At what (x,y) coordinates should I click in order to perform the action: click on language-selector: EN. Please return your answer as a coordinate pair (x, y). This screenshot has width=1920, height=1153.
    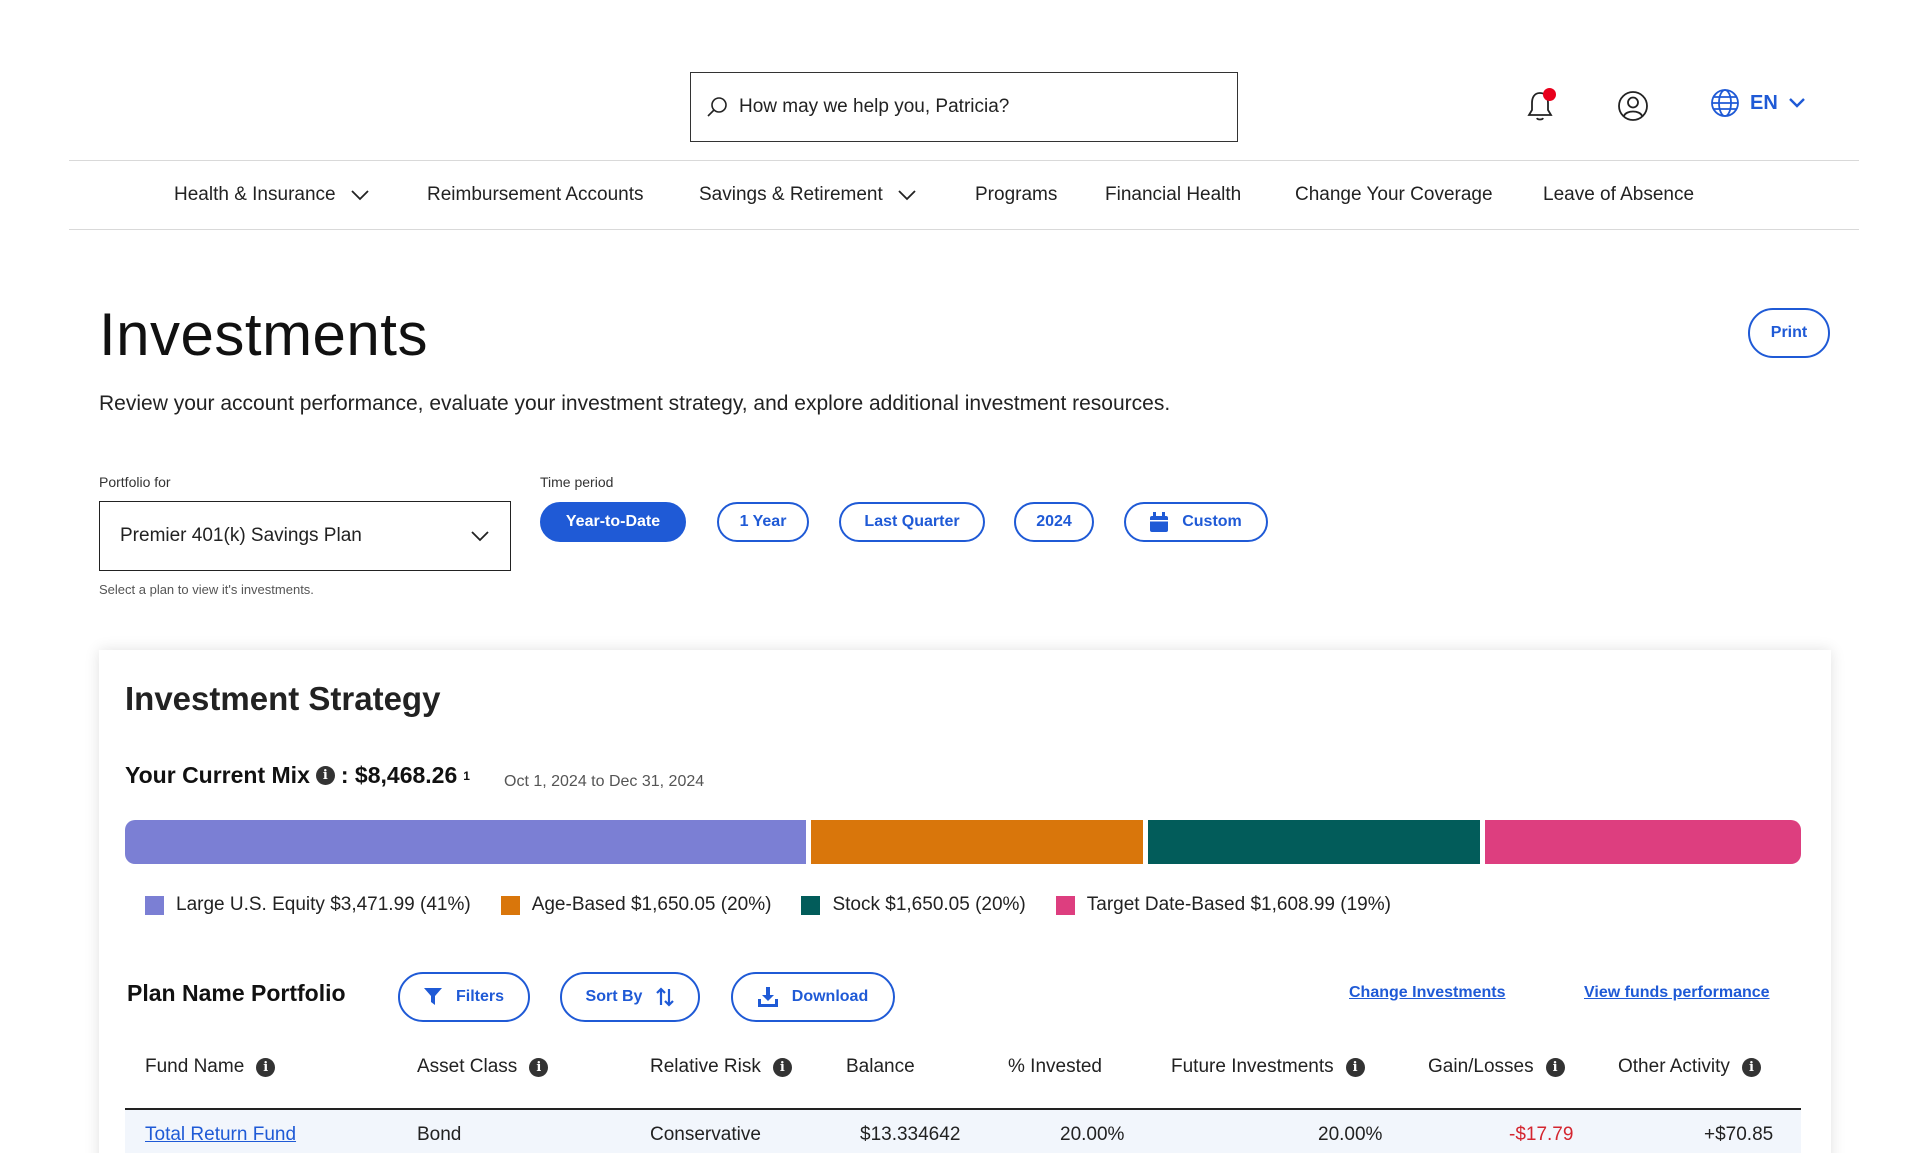
    Looking at the image, I should click on (1758, 103).